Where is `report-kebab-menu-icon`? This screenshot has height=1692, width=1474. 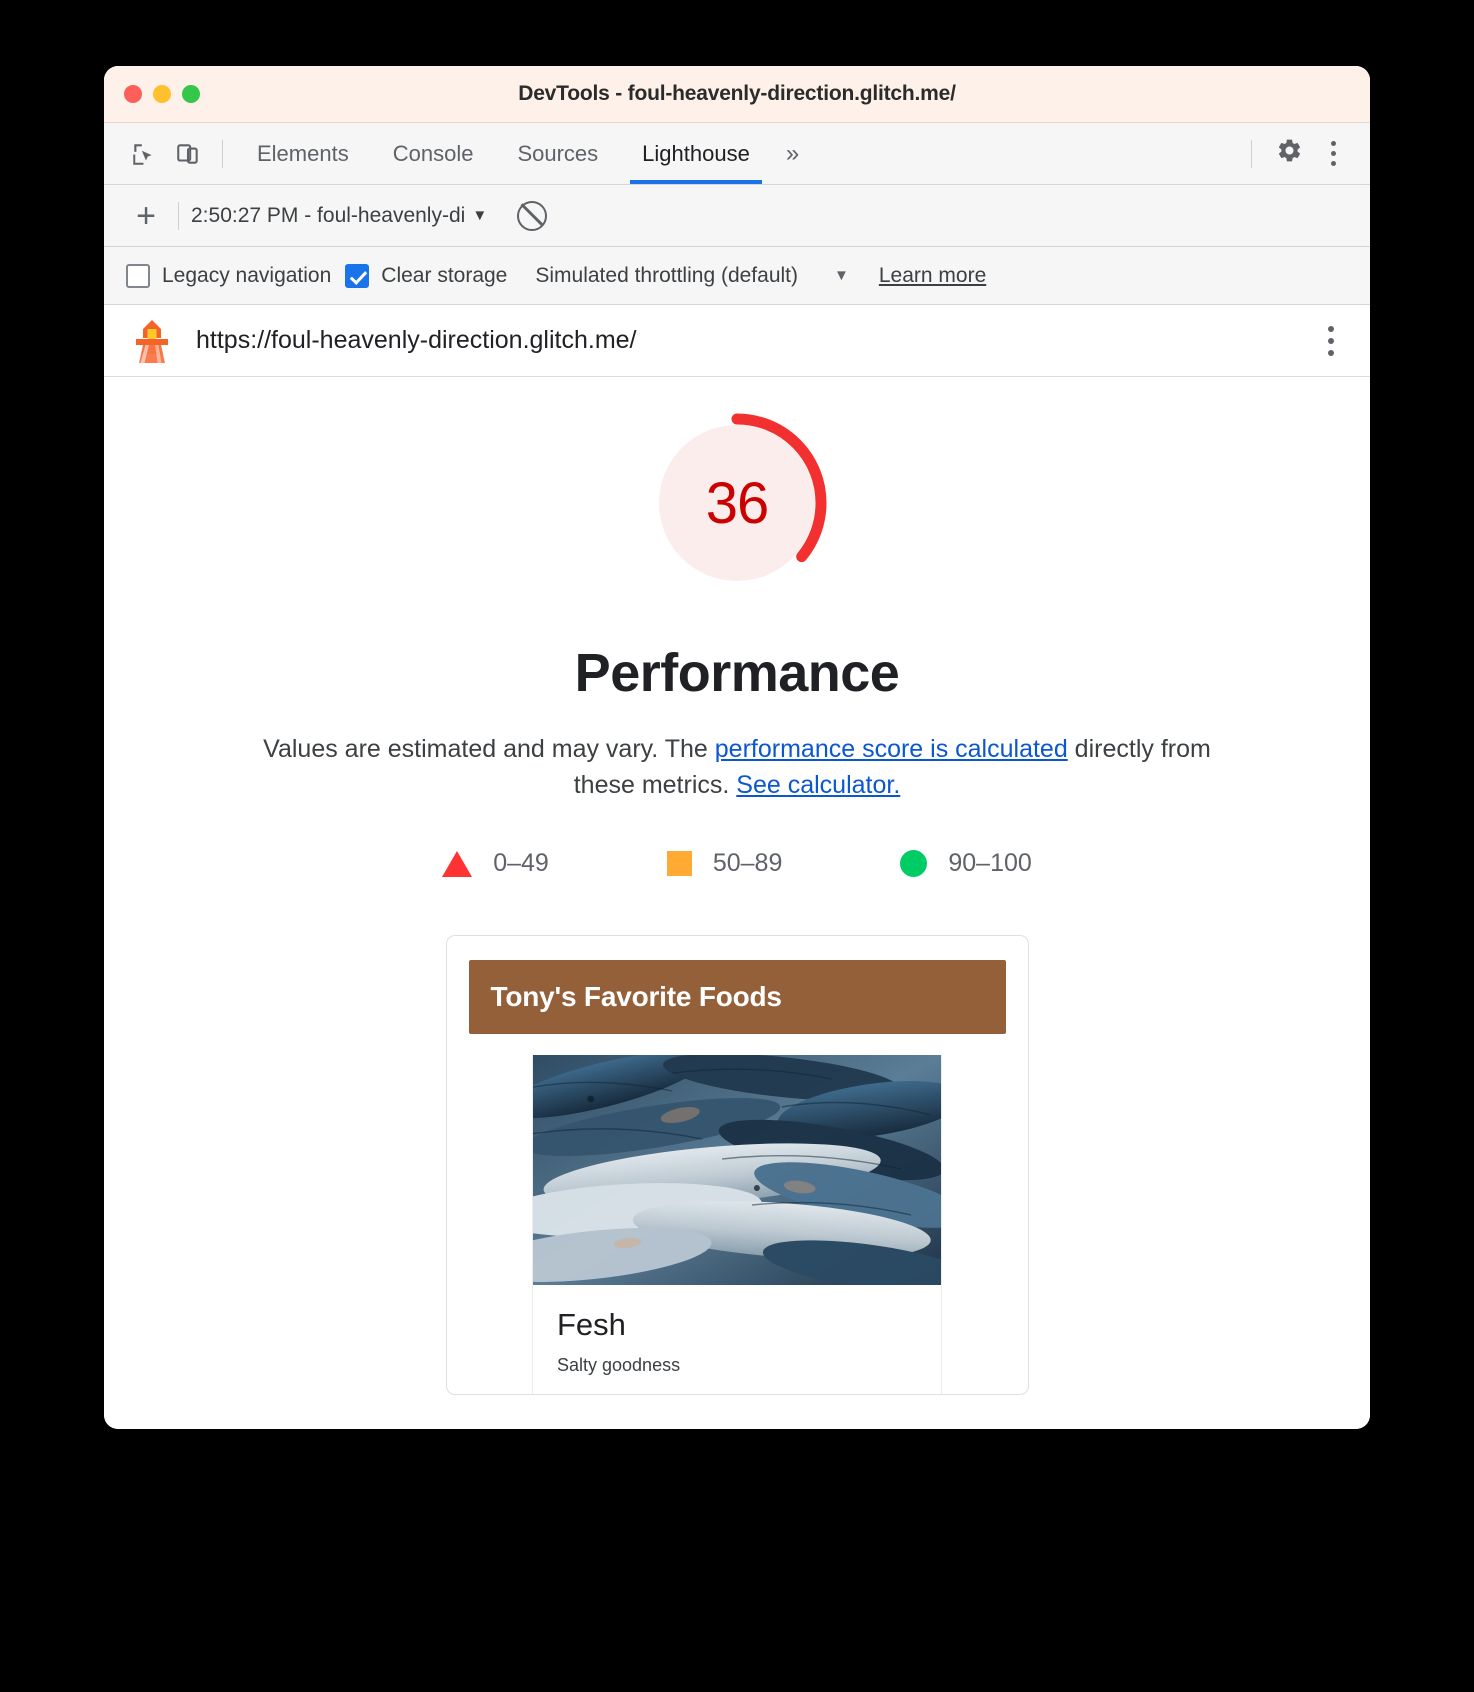 report-kebab-menu-icon is located at coordinates (1336, 340).